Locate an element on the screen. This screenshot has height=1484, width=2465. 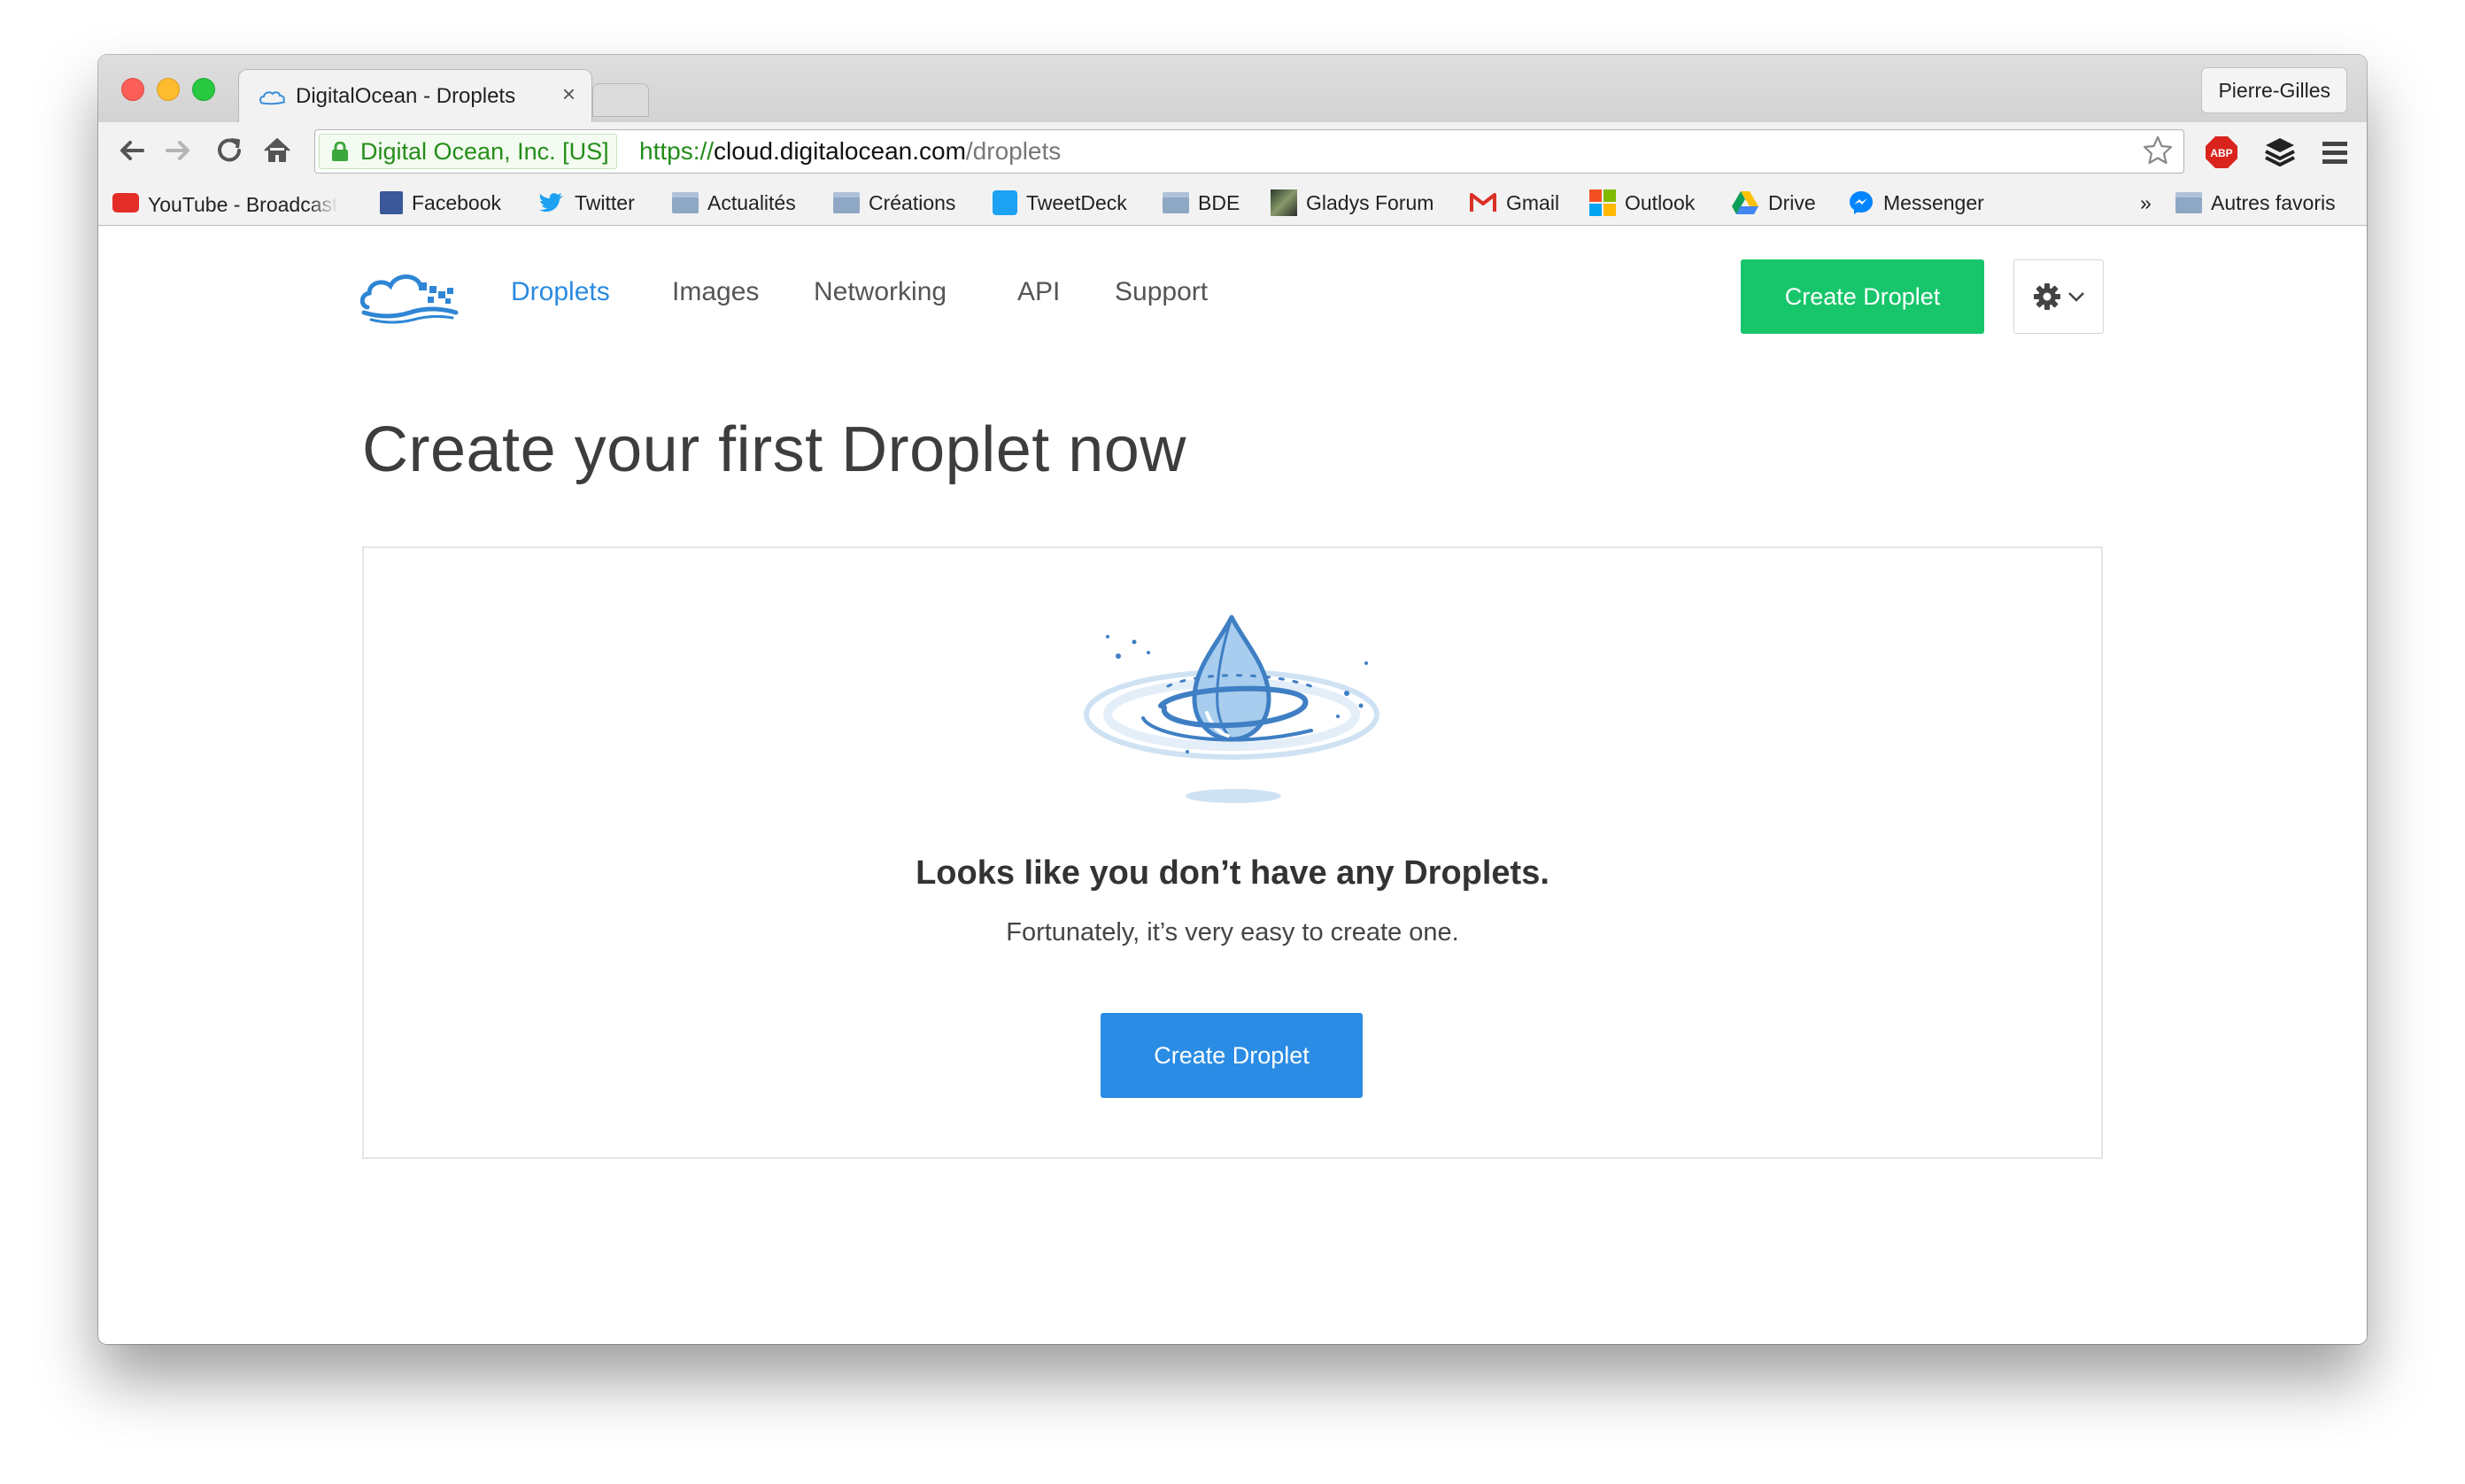
nav-networking: Networking is located at coordinates (880, 292).